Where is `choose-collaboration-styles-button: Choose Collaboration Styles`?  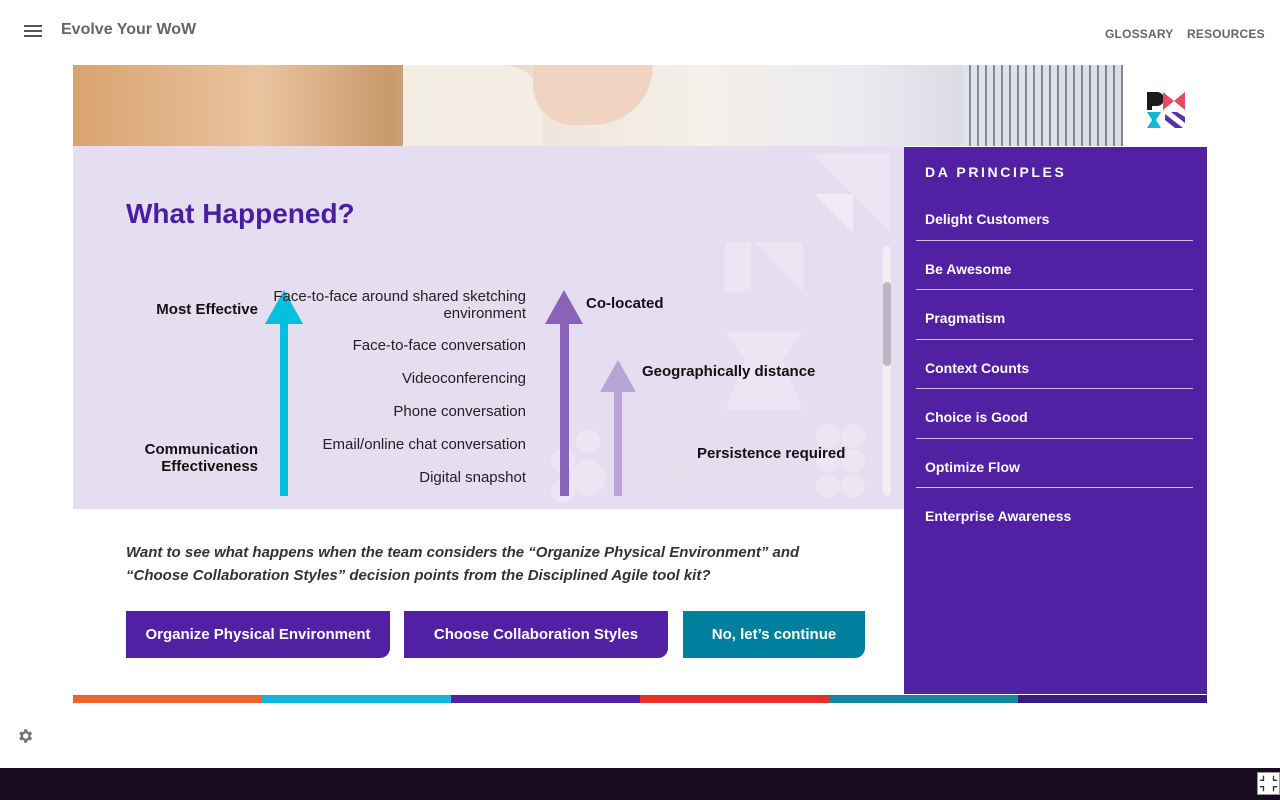 choose-collaboration-styles-button: Choose Collaboration Styles is located at coordinates (536, 634).